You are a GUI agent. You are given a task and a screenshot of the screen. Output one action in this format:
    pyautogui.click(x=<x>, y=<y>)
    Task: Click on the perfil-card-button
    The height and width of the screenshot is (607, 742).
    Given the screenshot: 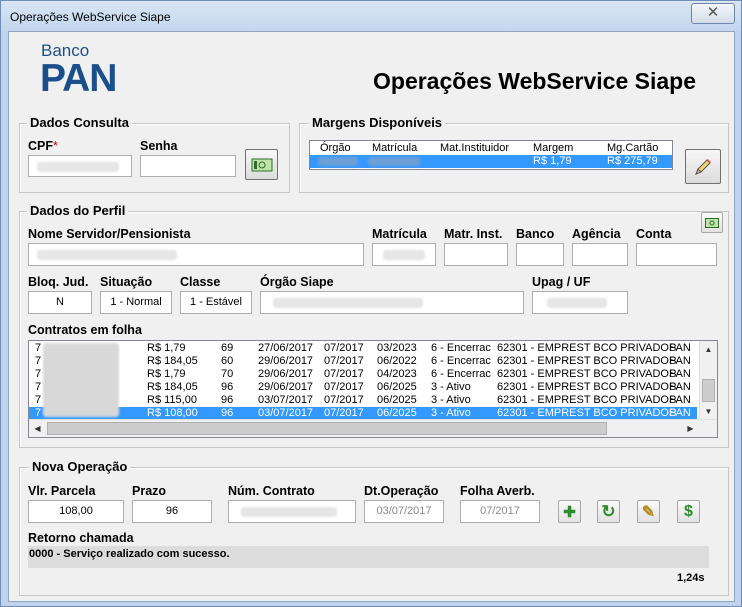 What is the action you would take?
    pyautogui.click(x=712, y=222)
    